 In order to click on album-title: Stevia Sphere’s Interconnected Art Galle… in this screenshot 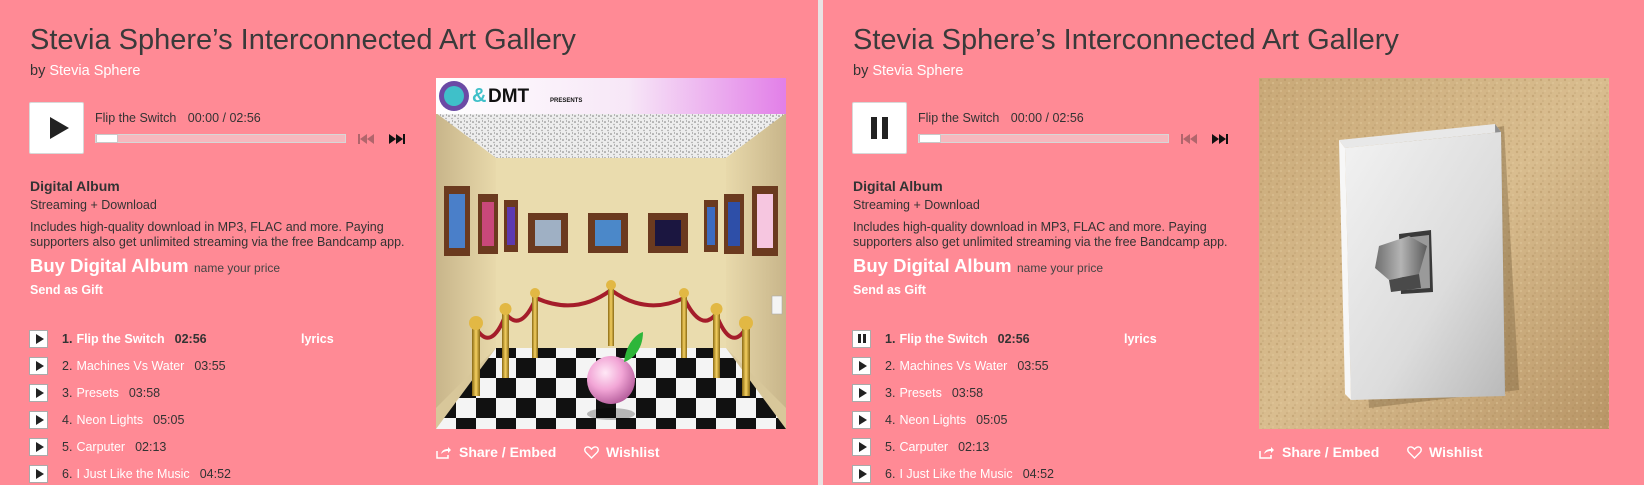, I will do `click(1126, 40)`.